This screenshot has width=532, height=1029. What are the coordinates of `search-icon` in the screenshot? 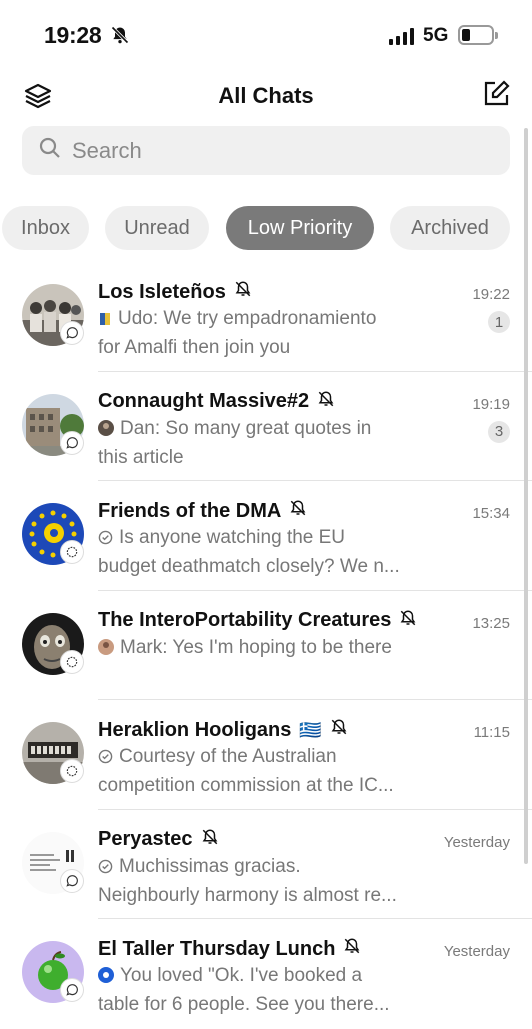 It's located at (50, 150).